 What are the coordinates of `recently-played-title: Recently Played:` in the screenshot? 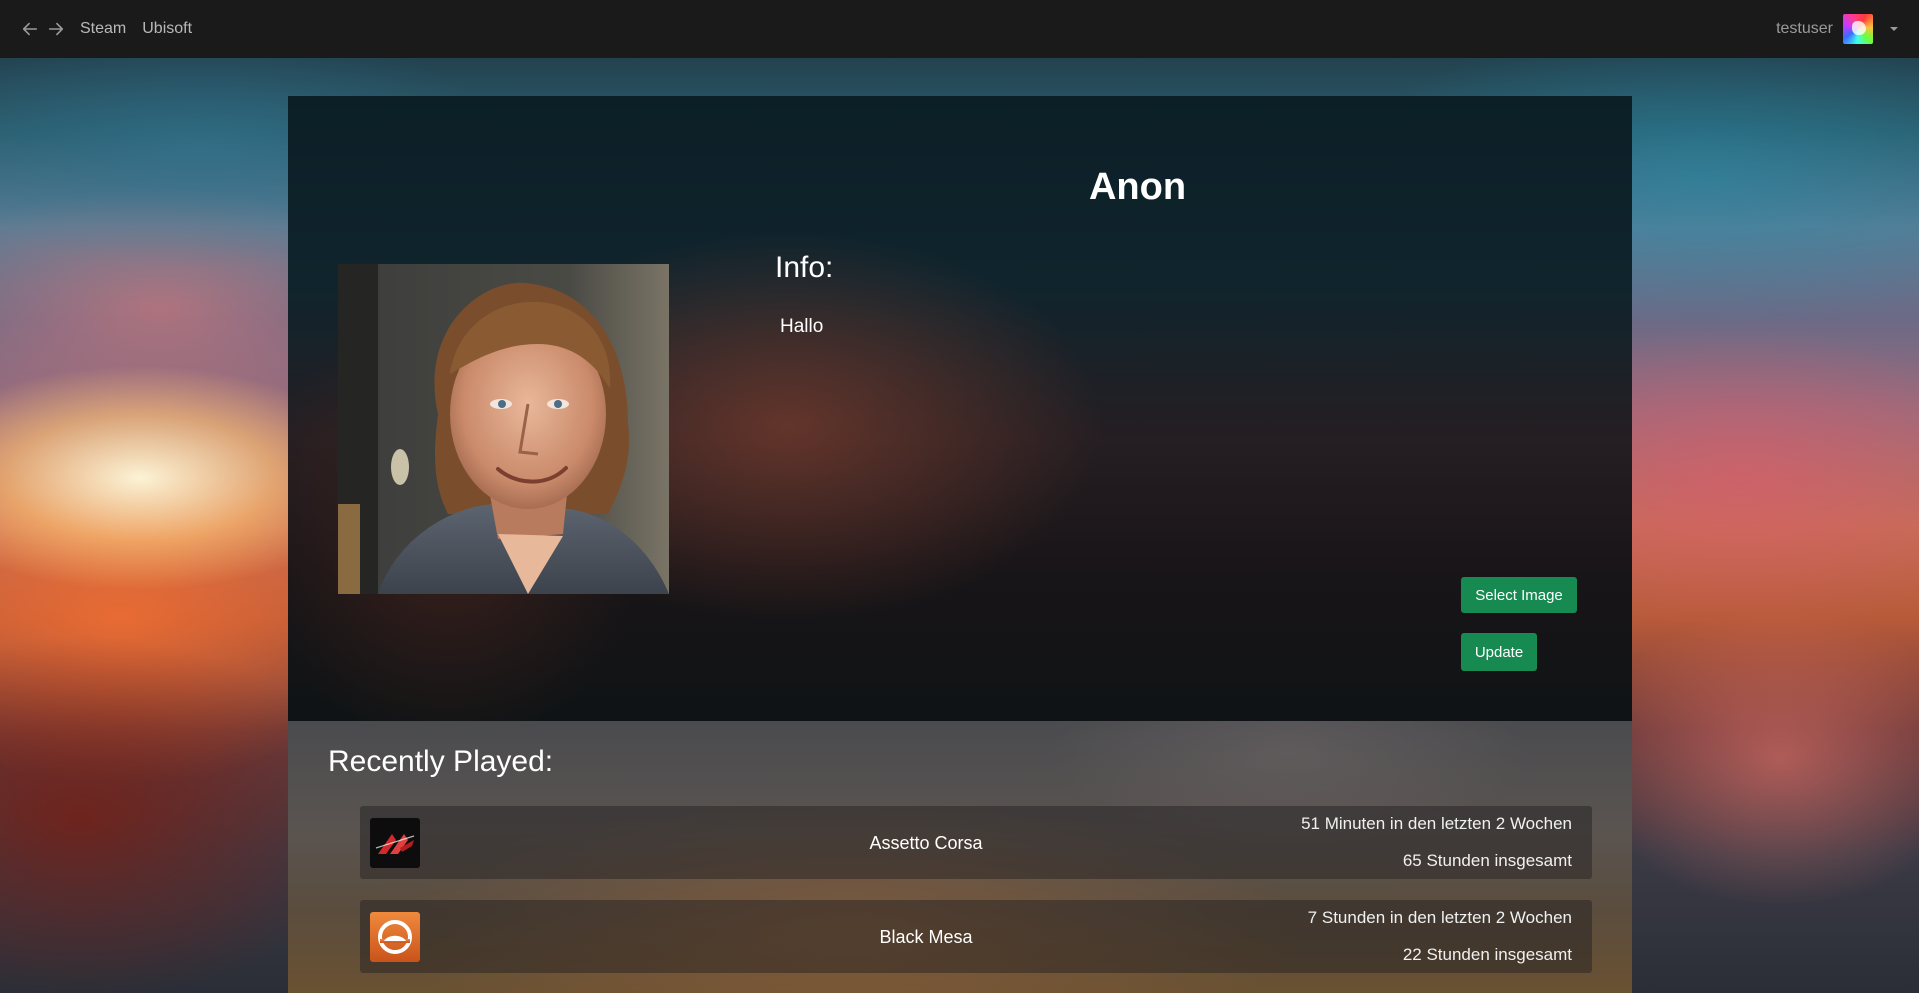 It's located at (441, 761).